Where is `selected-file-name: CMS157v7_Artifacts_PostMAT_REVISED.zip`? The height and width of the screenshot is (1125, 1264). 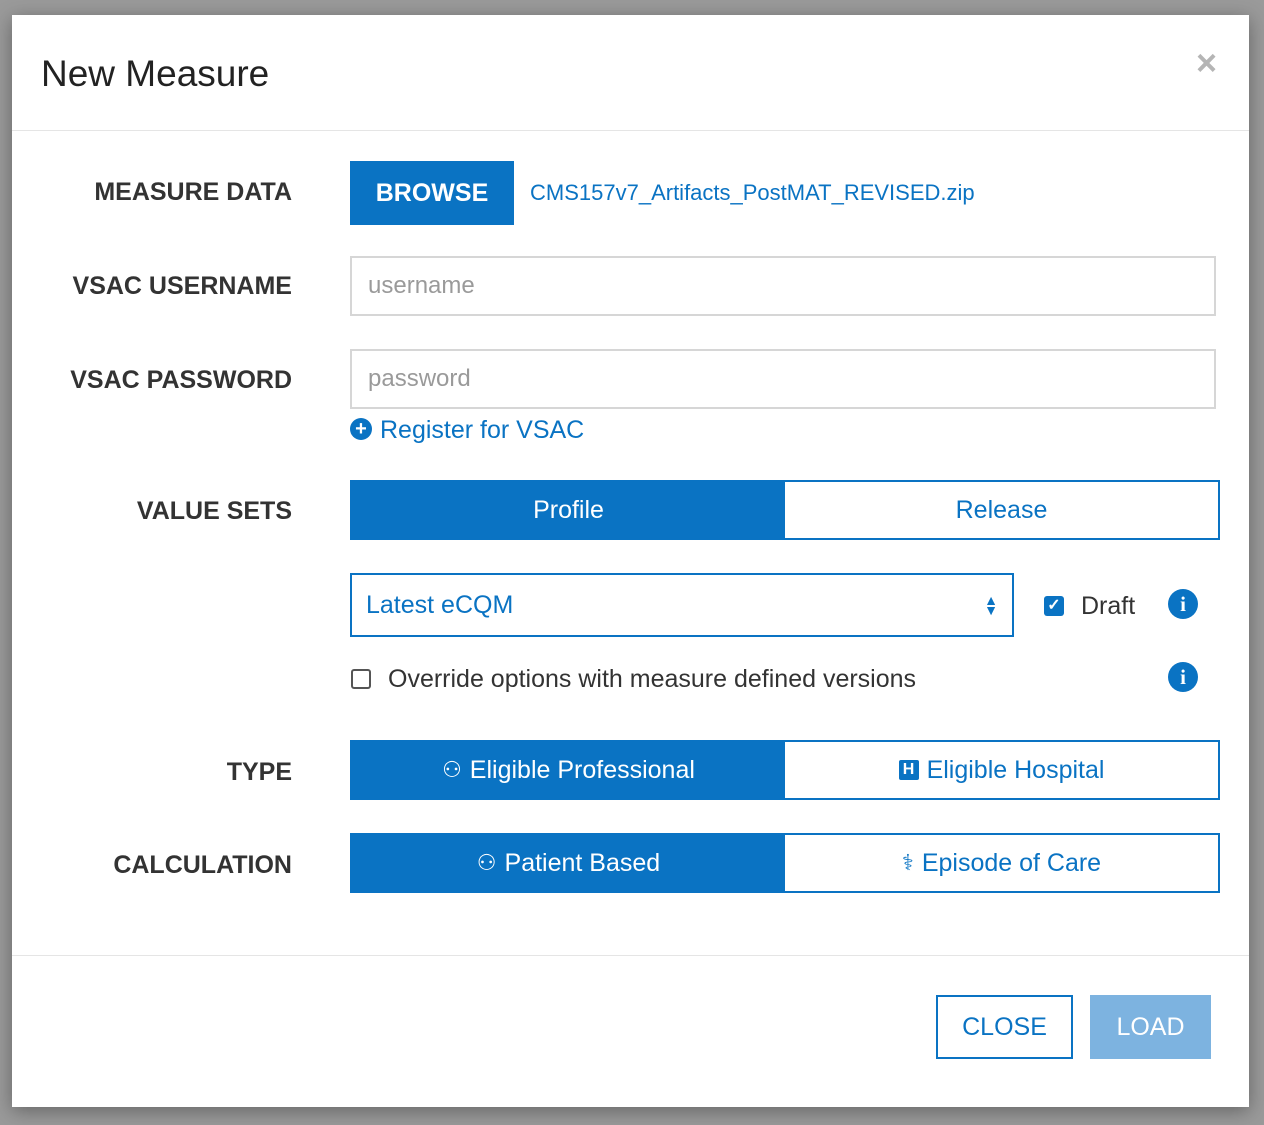 selected-file-name: CMS157v7_Artifacts_PostMAT_REVISED.zip is located at coordinates (752, 192).